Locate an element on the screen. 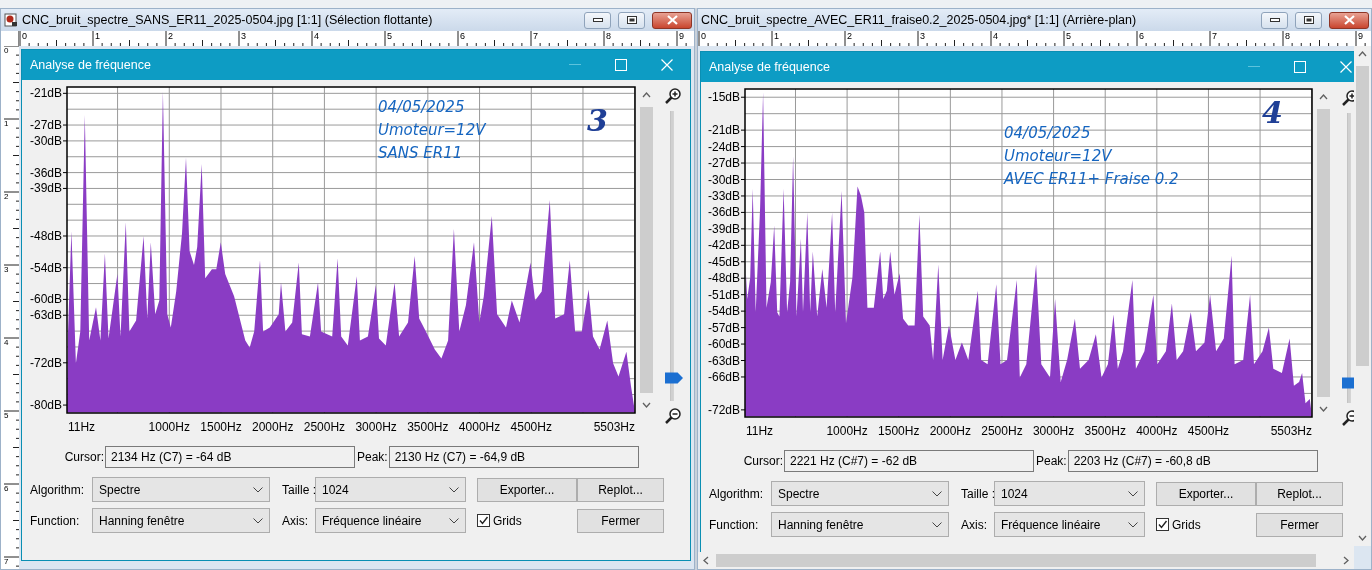 The height and width of the screenshot is (570, 1372). axis-tick-label: 1500Hz is located at coordinates (221, 427).